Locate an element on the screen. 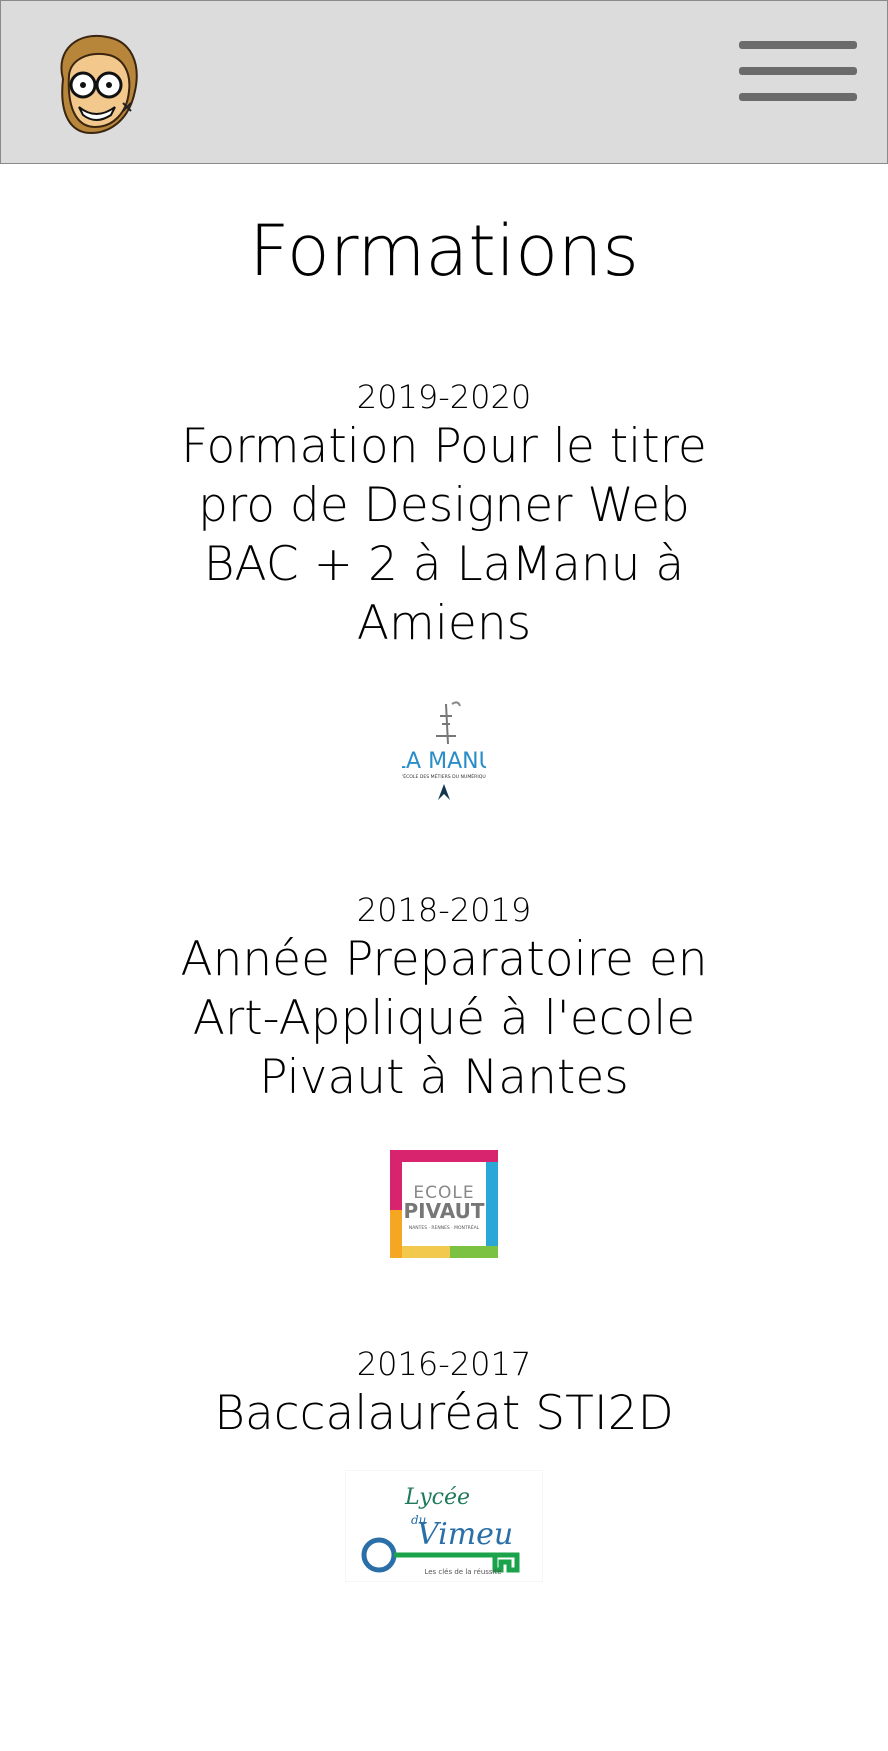 This screenshot has height=1751, width=888. pivaut-logo: ECOLE PIVAUT NANTES · RENNES · MONTRÉAL is located at coordinates (444, 1204).